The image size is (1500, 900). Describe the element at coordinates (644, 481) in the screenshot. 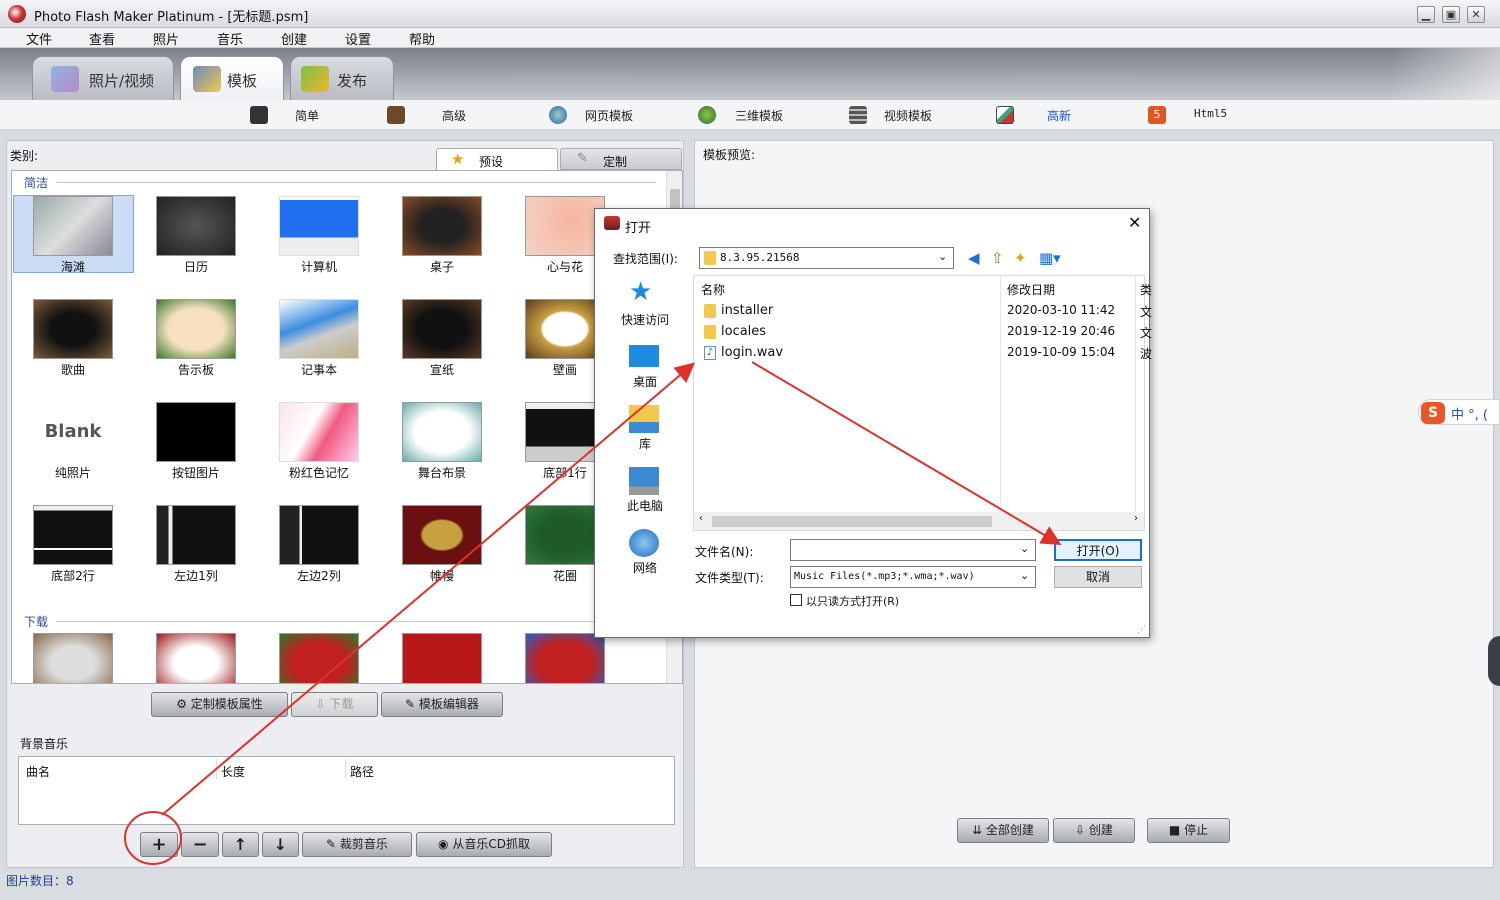

I see `this-pc-icon` at that location.